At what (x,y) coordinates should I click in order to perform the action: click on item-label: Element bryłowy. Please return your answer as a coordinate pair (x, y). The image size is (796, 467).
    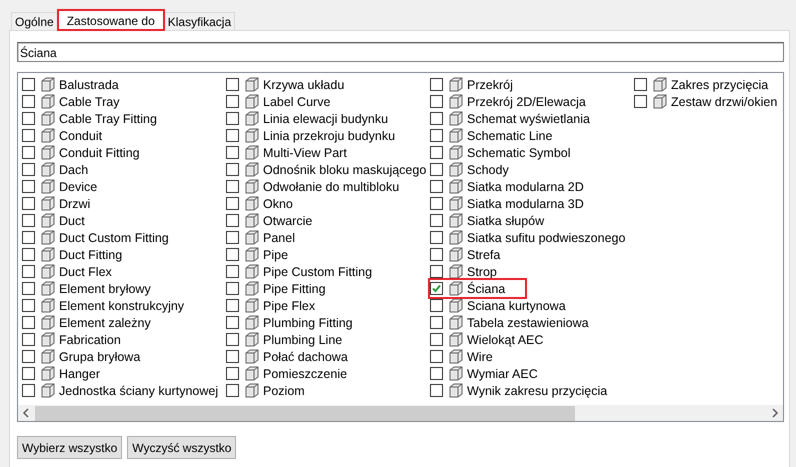
    Looking at the image, I should click on (105, 289).